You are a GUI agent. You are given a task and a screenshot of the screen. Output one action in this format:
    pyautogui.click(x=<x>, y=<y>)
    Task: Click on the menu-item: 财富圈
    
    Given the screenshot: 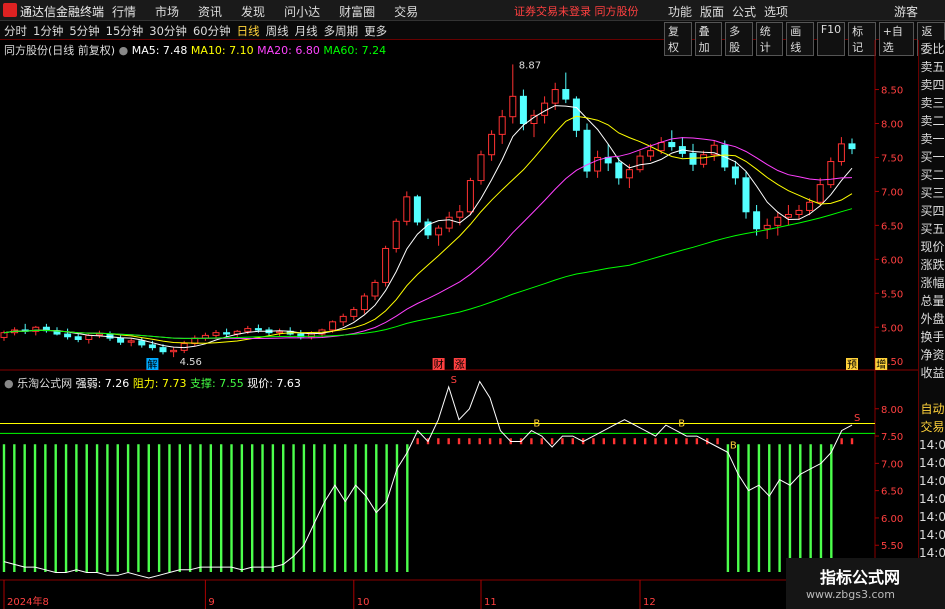 What is the action you would take?
    pyautogui.click(x=357, y=11)
    